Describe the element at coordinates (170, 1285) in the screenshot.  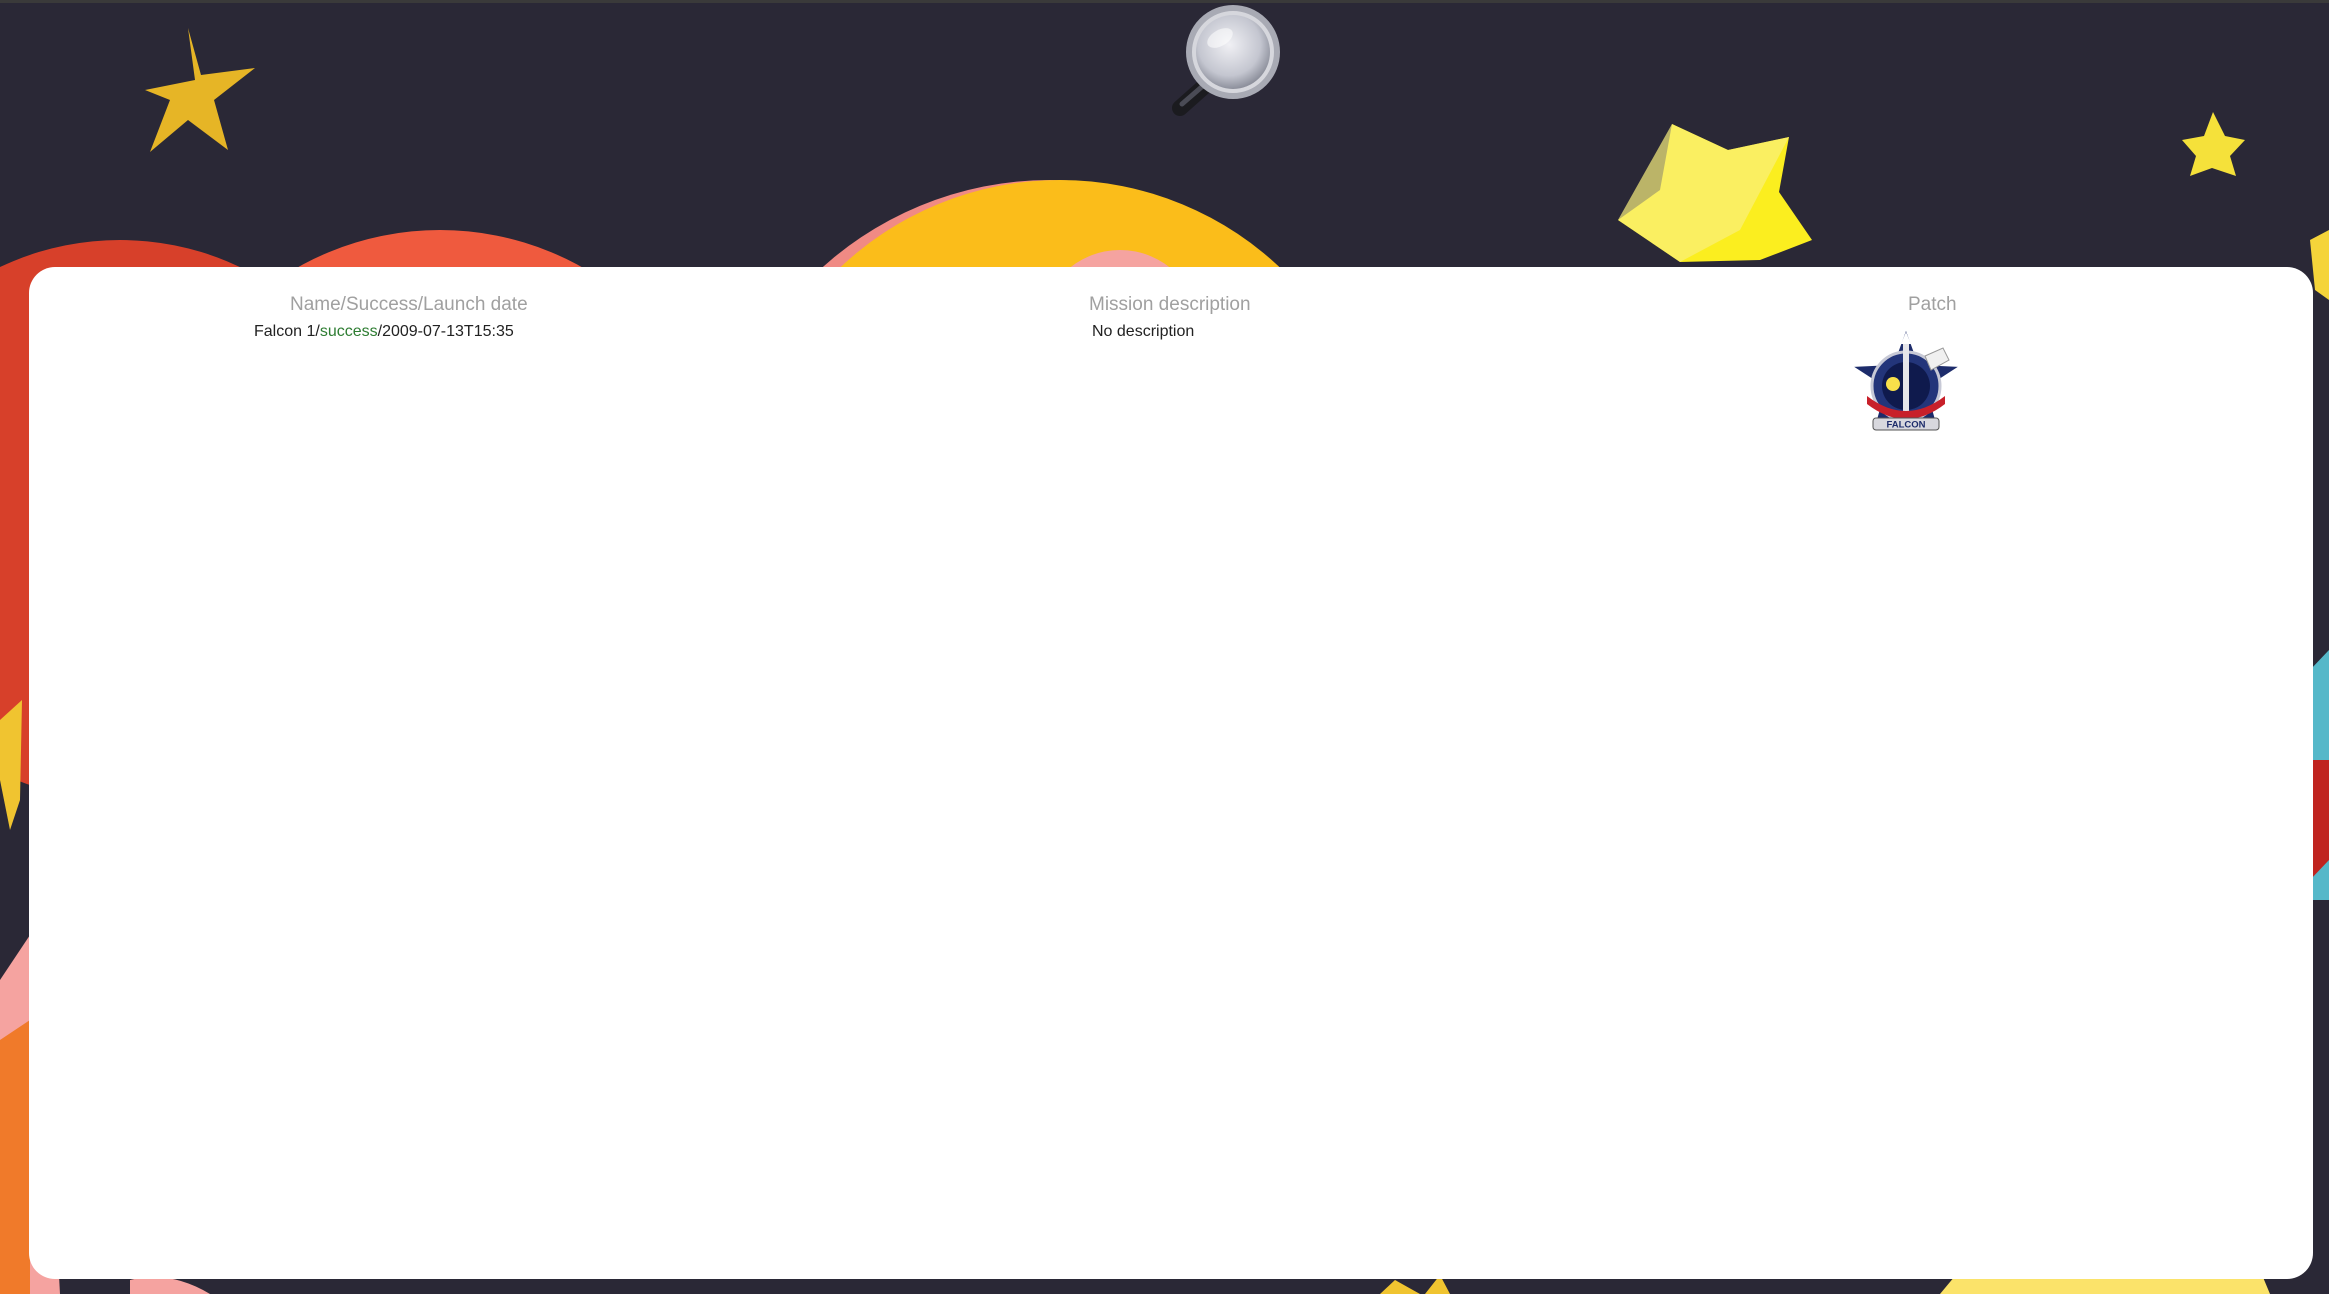
I see `bottom-pink` at that location.